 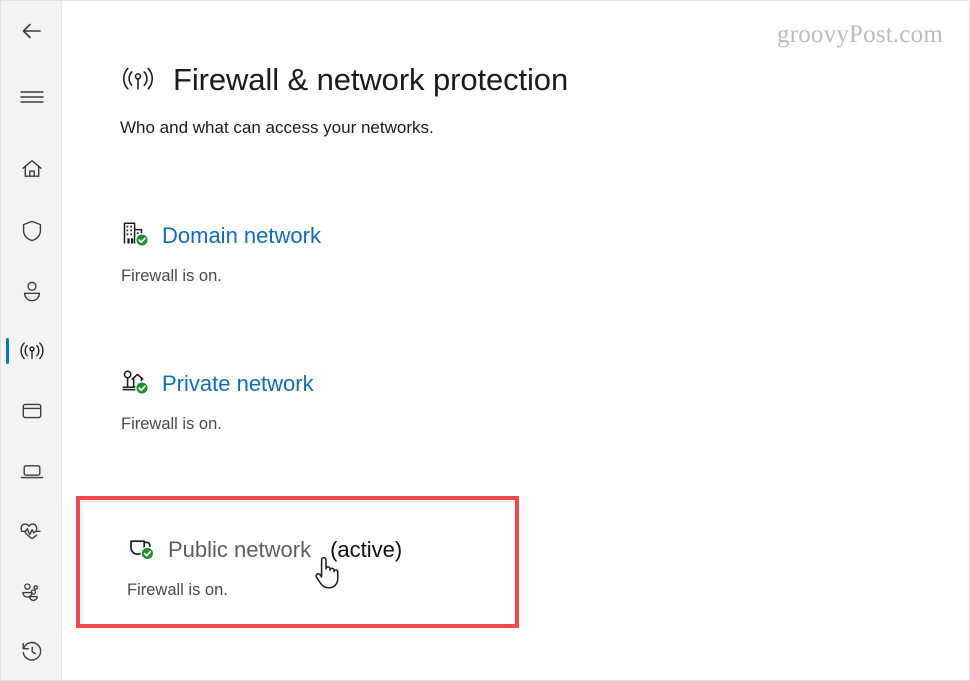 I want to click on page-header: Firewall & network protection, so click(x=343, y=80).